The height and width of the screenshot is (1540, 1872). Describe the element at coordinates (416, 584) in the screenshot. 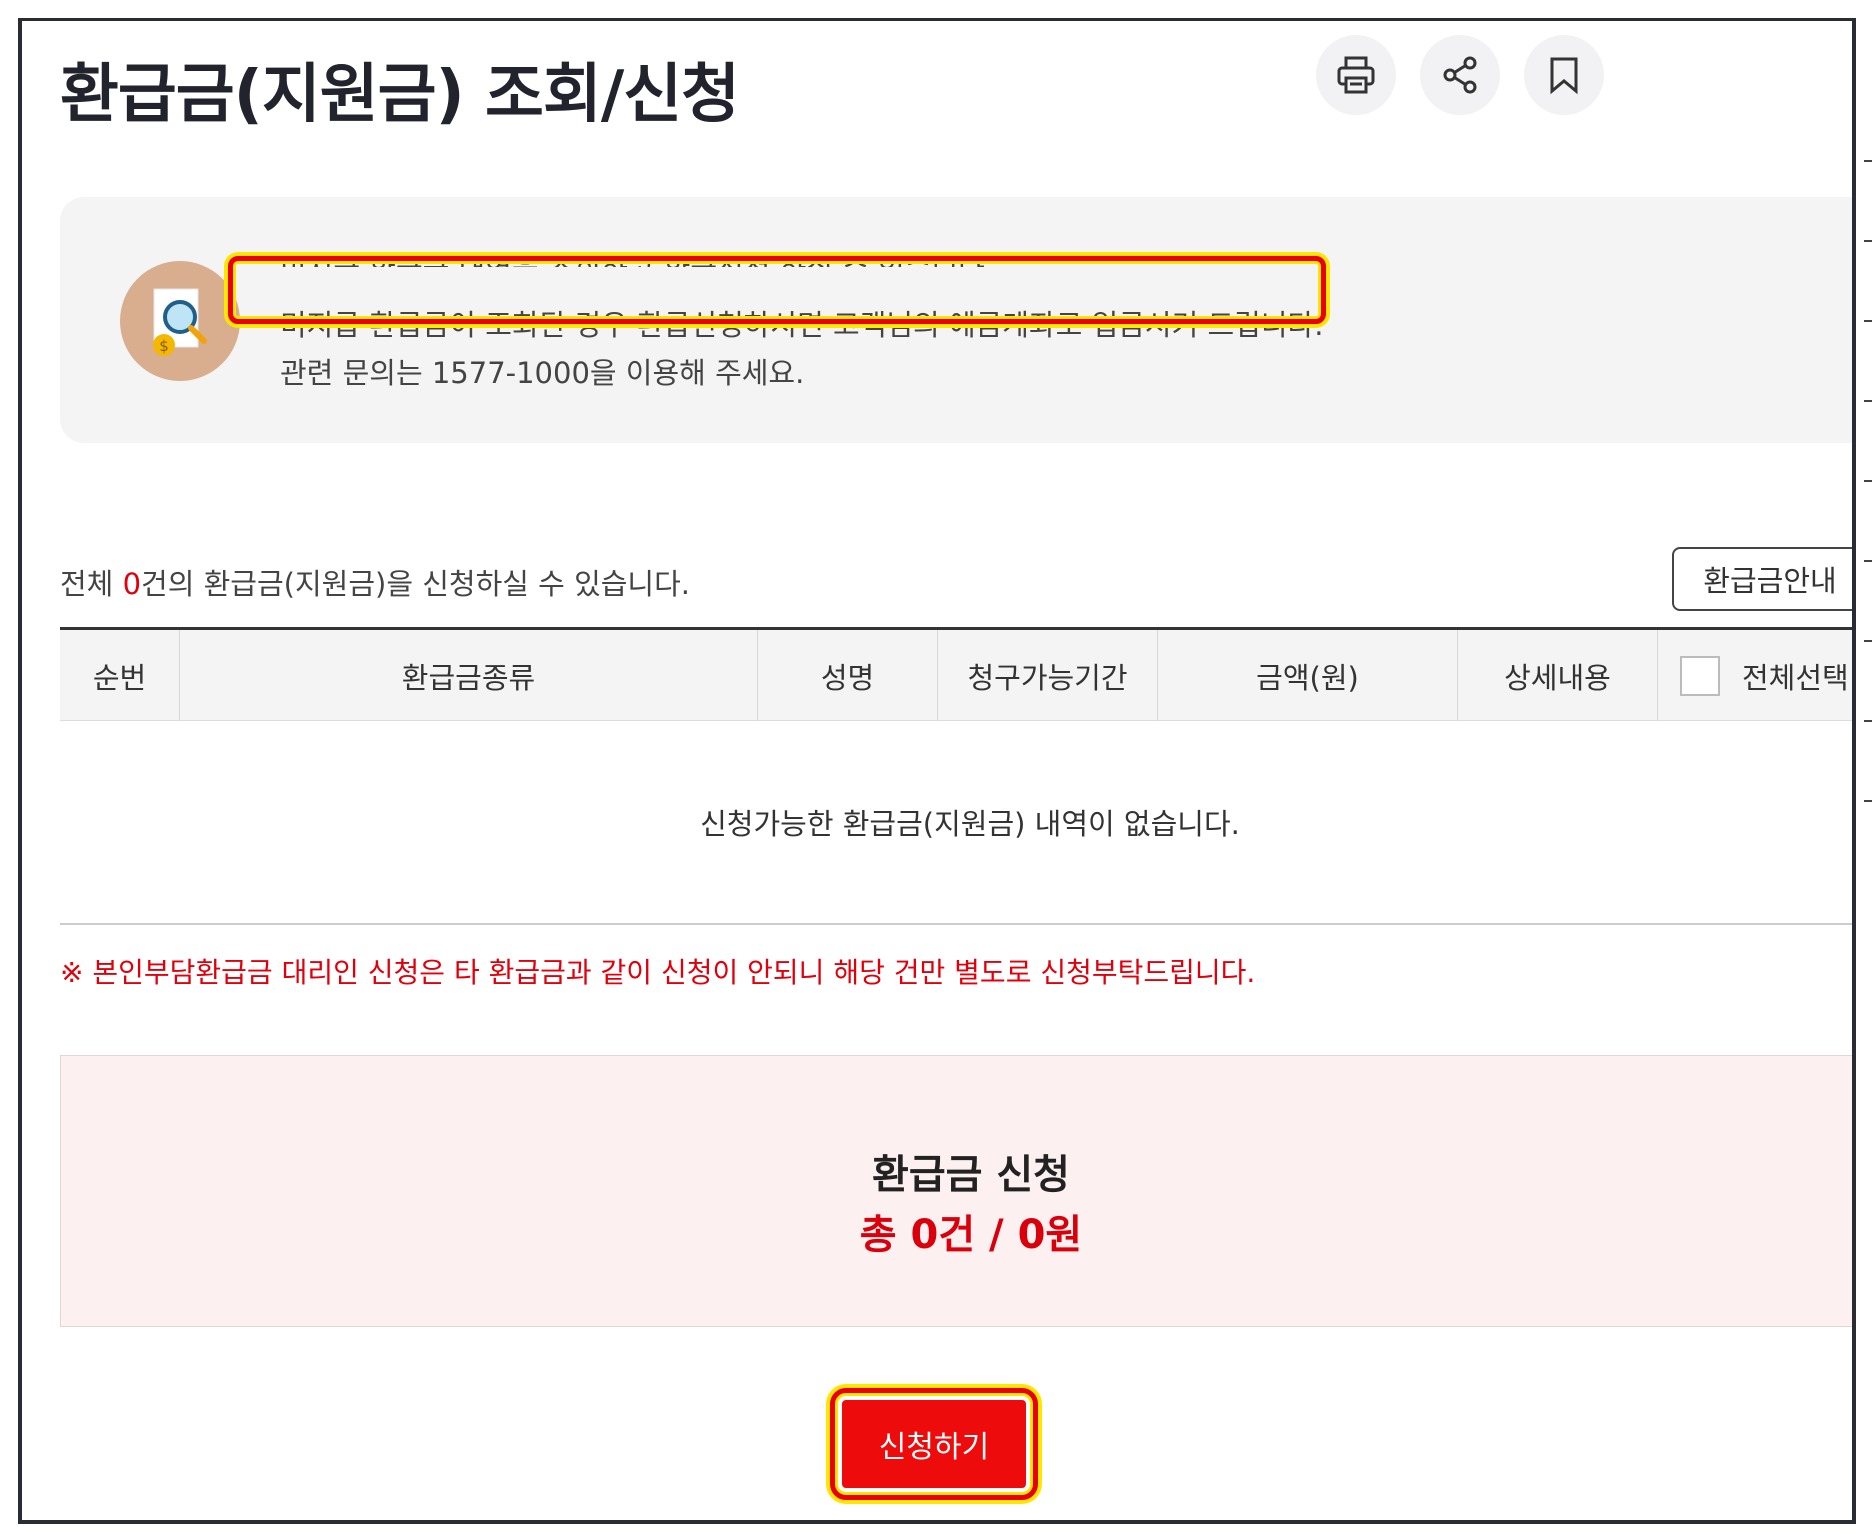

I see `count-suffix: 건의 환급금(지원금)을 신청하실 수 있습니다.` at that location.